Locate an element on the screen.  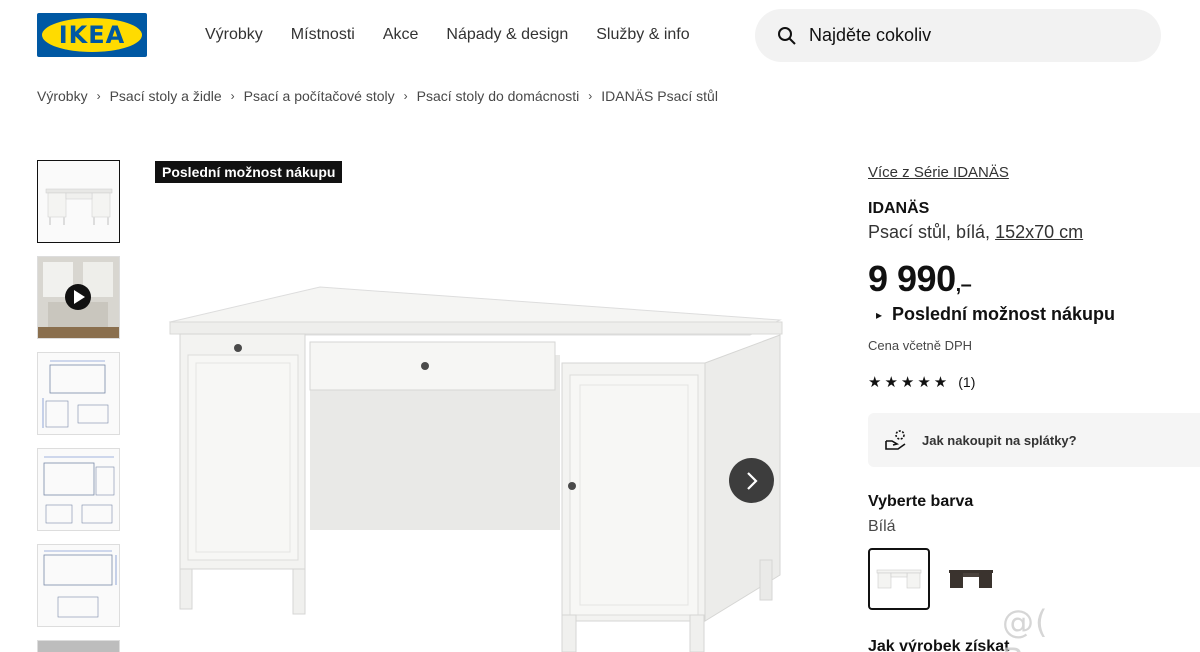
search-bar is located at coordinates (958, 35).